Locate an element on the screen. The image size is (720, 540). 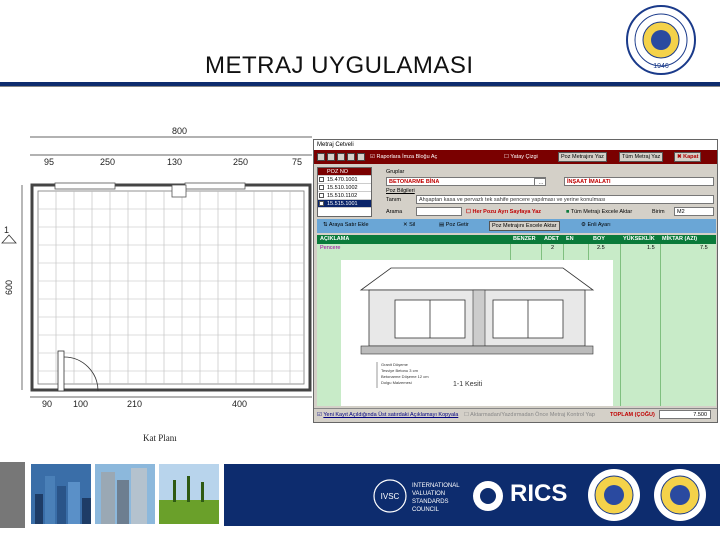
poz-bilgileri-label: Poz Bilgileri is located at coordinates (400, 191).